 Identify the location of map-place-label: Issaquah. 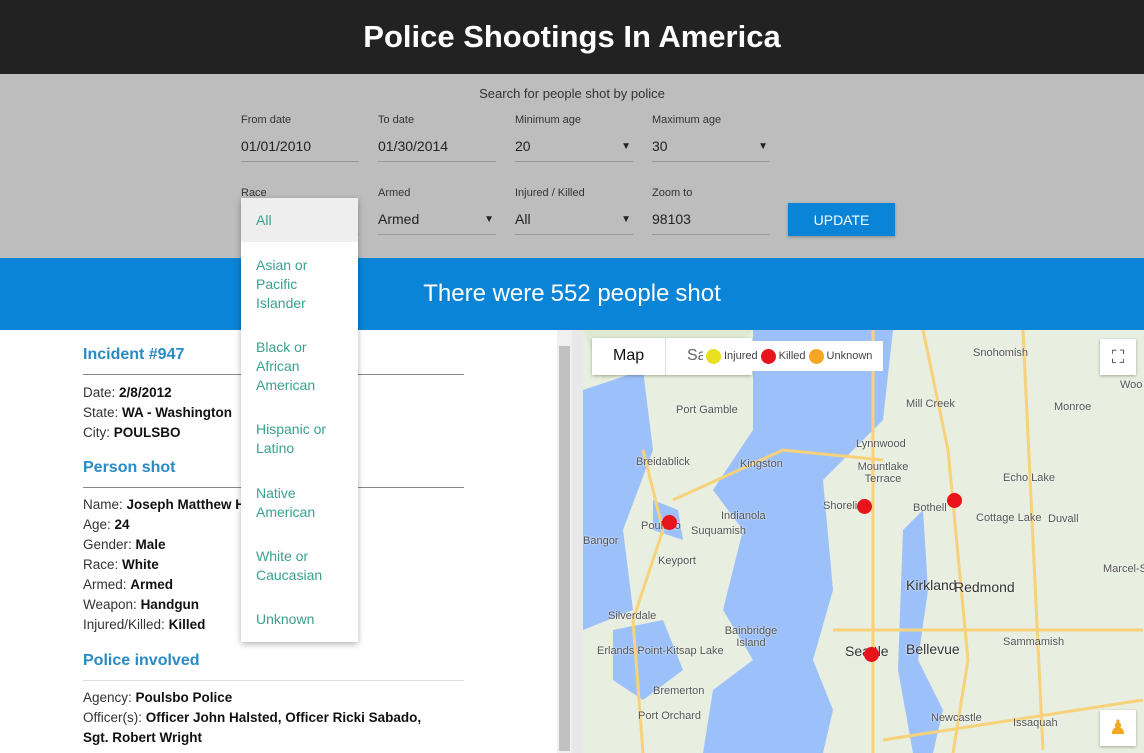
(1035, 723).